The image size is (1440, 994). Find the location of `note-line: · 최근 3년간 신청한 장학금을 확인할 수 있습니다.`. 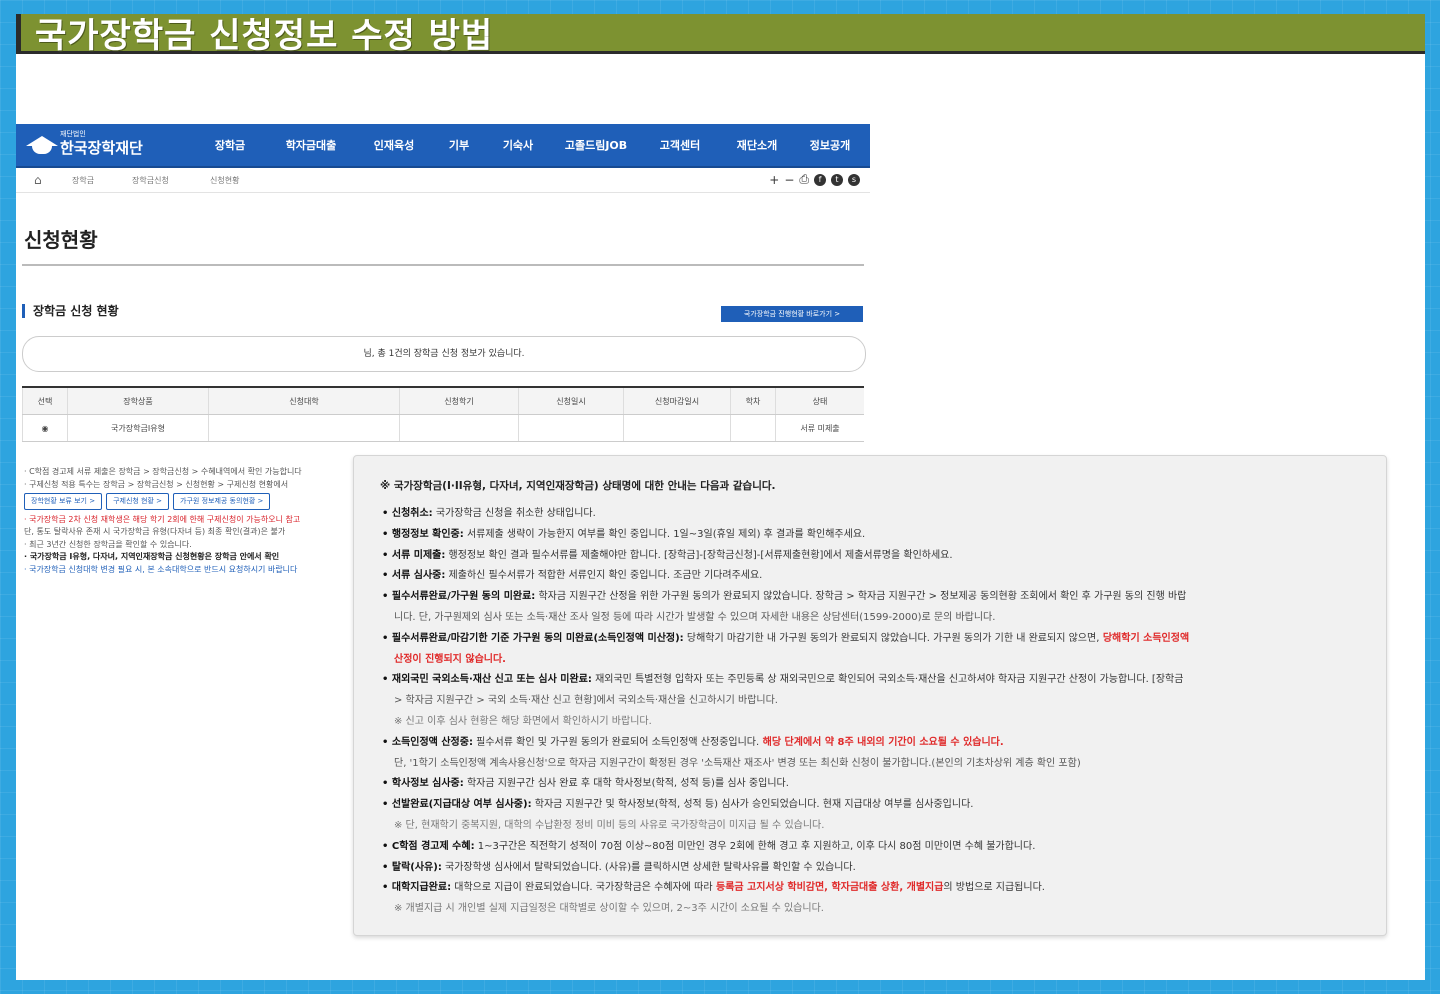

note-line: · 최근 3년간 신청한 장학금을 확인할 수 있습니다. is located at coordinates (108, 544).